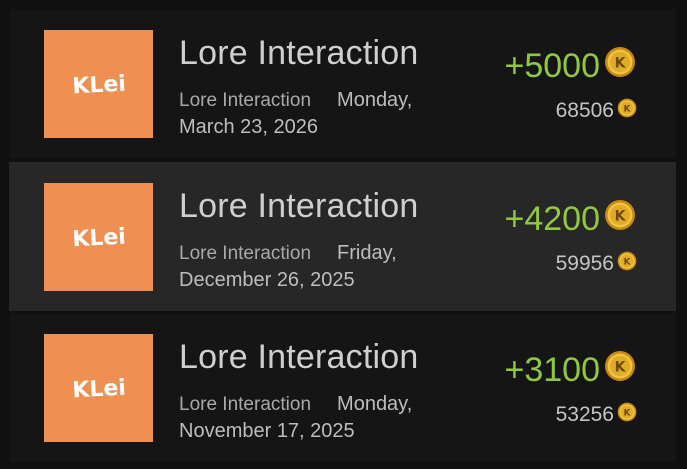 The height and width of the screenshot is (469, 687). What do you see at coordinates (584, 110) in the screenshot?
I see `balance-value: 68506` at bounding box center [584, 110].